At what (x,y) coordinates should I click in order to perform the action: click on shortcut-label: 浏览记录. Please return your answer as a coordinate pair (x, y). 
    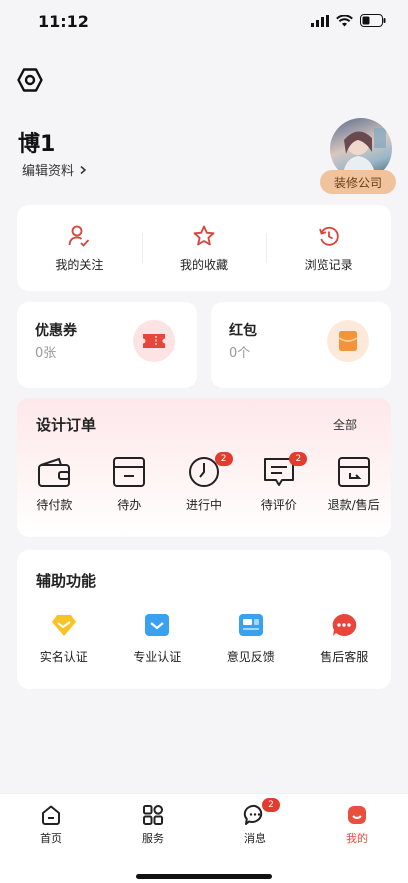
    Looking at the image, I should click on (328, 264).